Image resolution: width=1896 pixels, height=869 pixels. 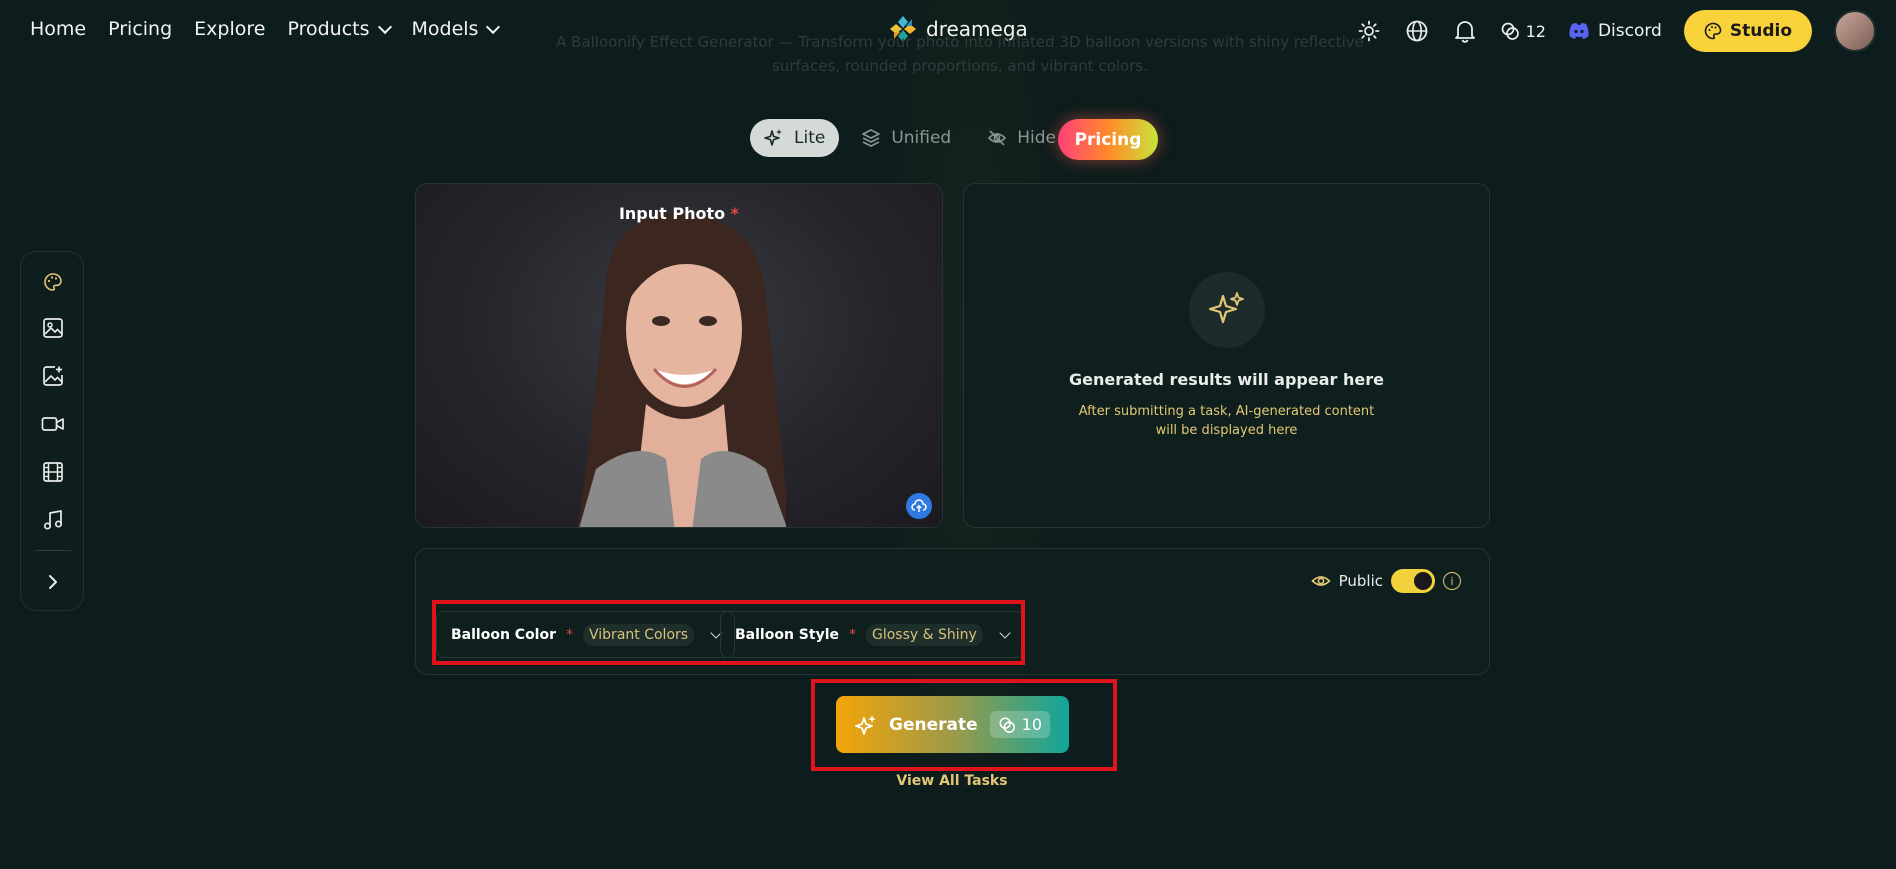 What do you see at coordinates (681, 370) in the screenshot?
I see `portrait-image` at bounding box center [681, 370].